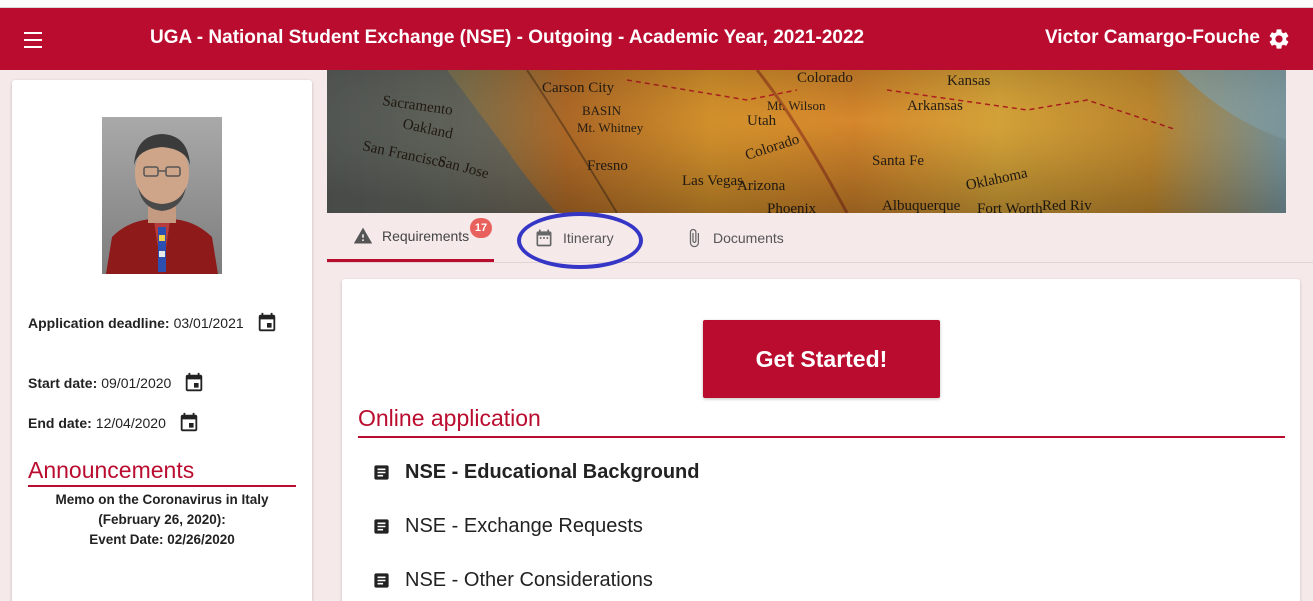 This screenshot has height=601, width=1313. Describe the element at coordinates (162, 499) in the screenshot. I see `announcement-line: Memo on the Coronavirus in Italy` at that location.